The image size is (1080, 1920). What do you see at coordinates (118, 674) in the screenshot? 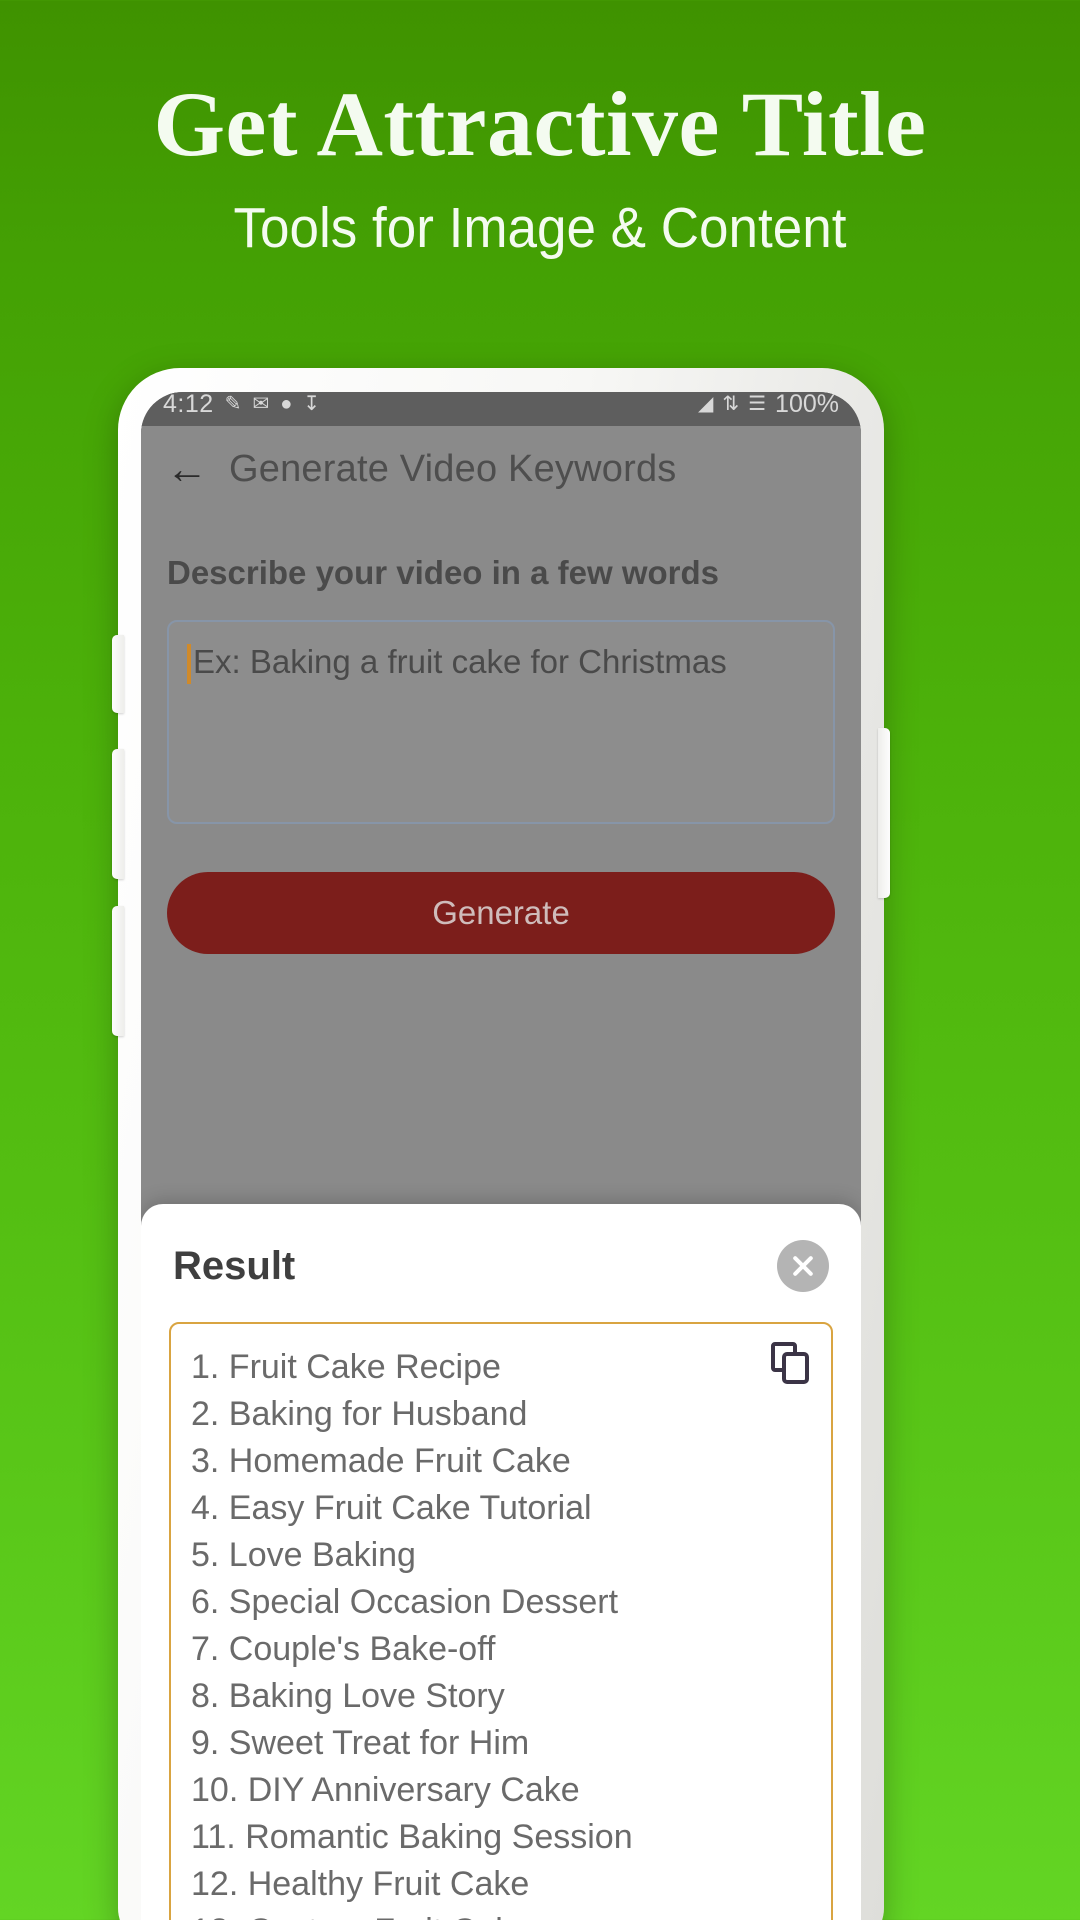
I see `phone-button-left-top` at bounding box center [118, 674].